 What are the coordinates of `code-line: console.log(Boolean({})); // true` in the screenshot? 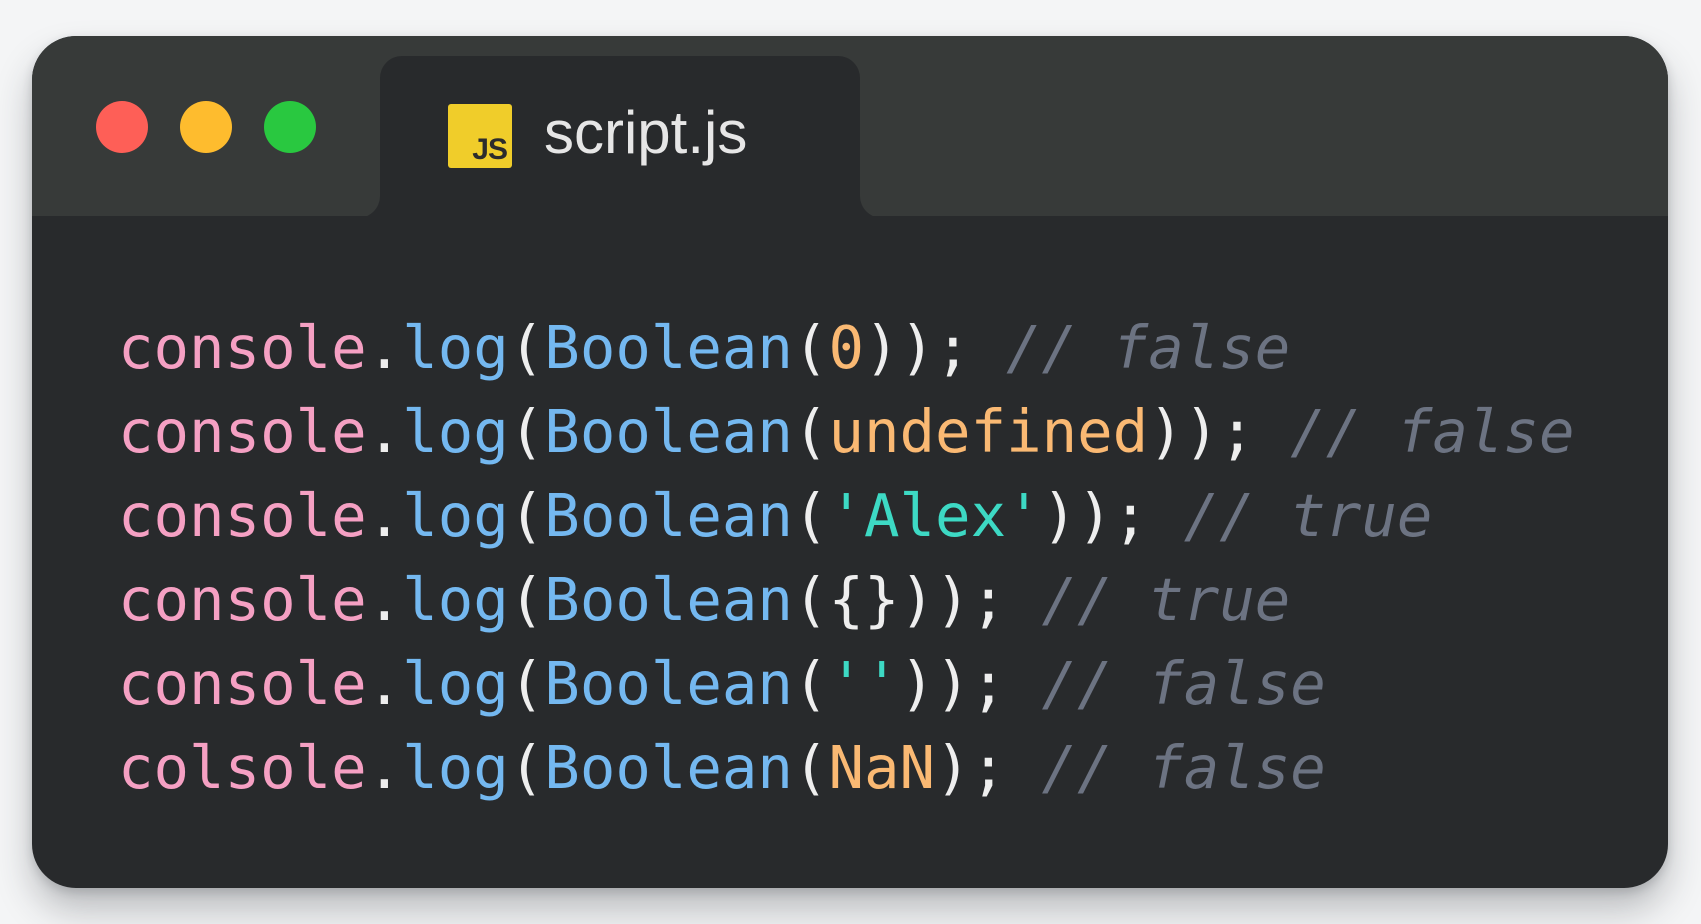 It's located at (846, 600).